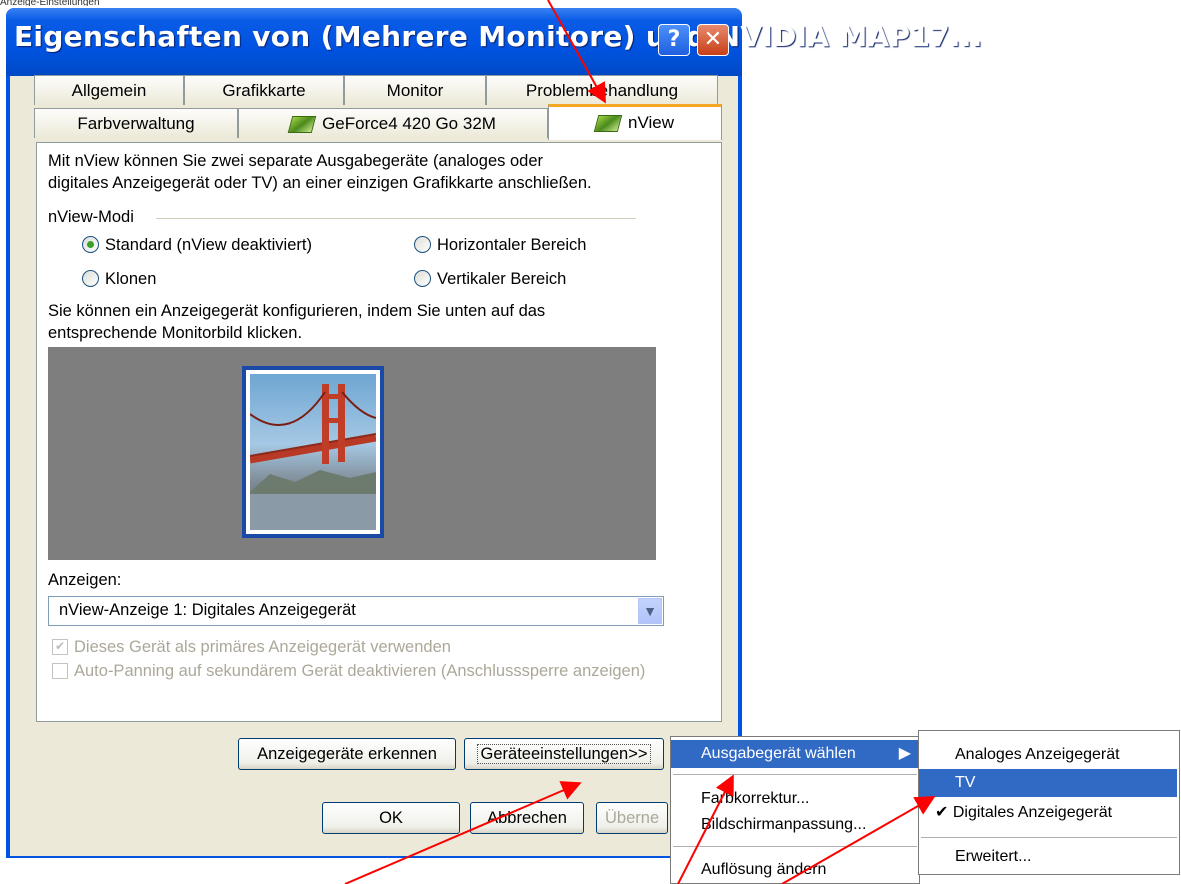  Describe the element at coordinates (463, 832) in the screenshot. I see `arrow-to-device-settings` at that location.